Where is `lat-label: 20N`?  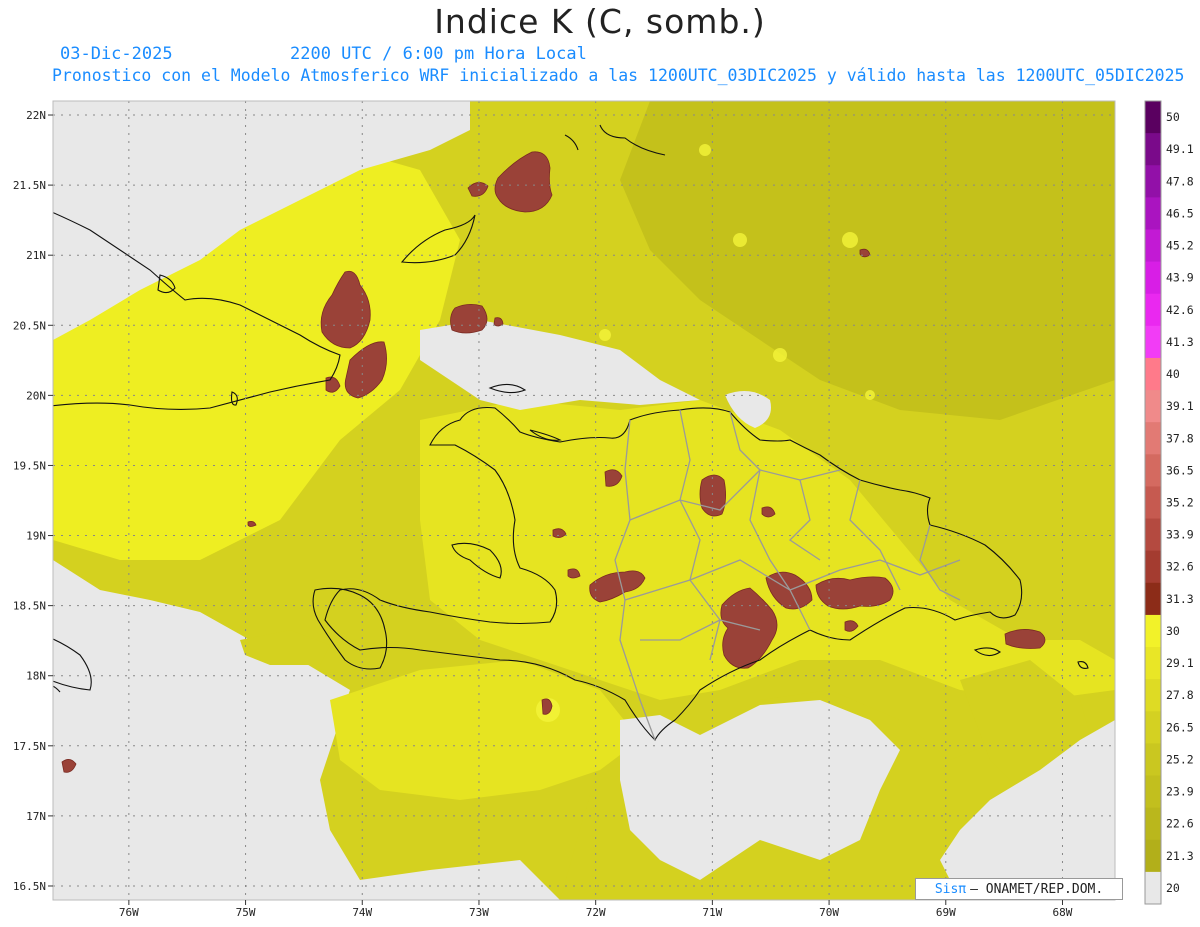
lat-label: 20N is located at coordinates (36, 395).